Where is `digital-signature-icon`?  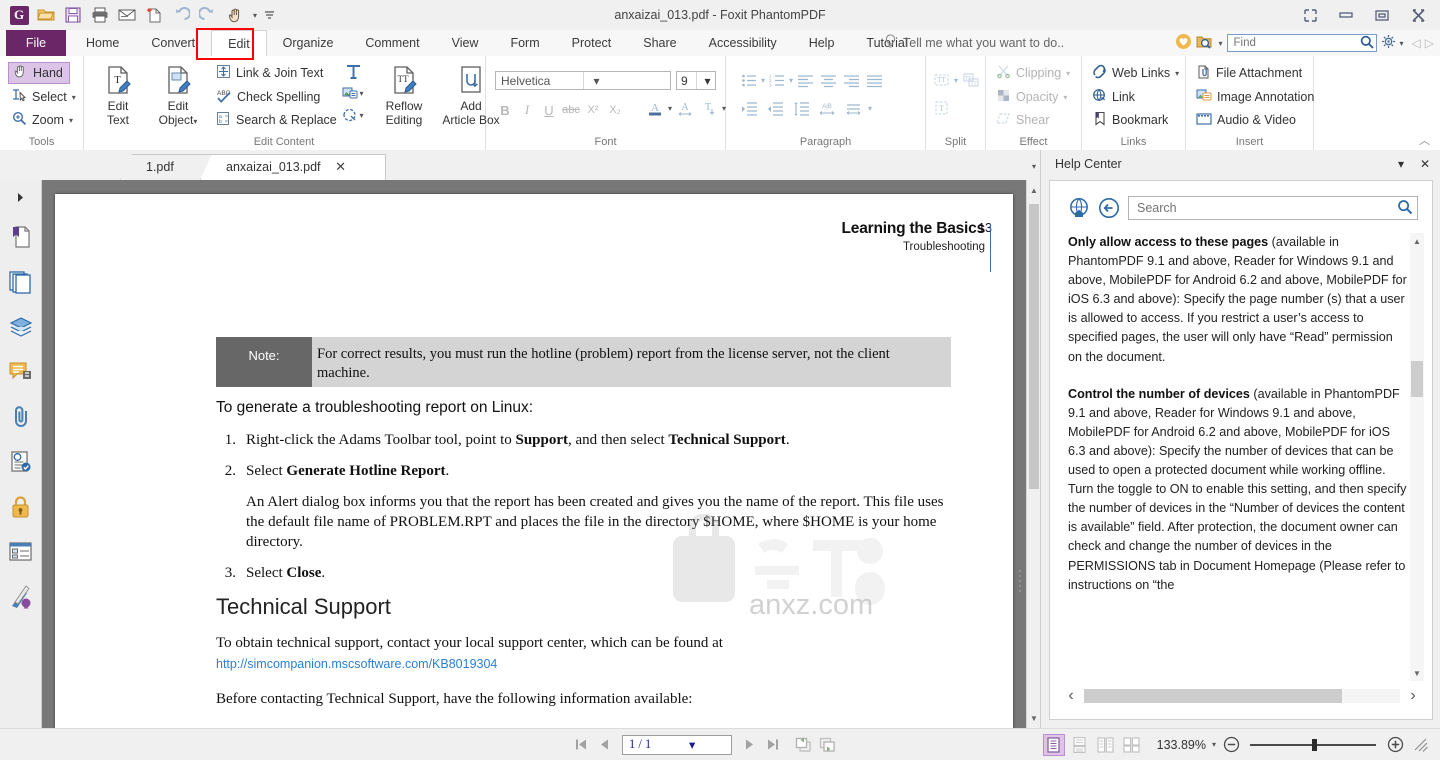
digital-signature-icon is located at coordinates (20, 461).